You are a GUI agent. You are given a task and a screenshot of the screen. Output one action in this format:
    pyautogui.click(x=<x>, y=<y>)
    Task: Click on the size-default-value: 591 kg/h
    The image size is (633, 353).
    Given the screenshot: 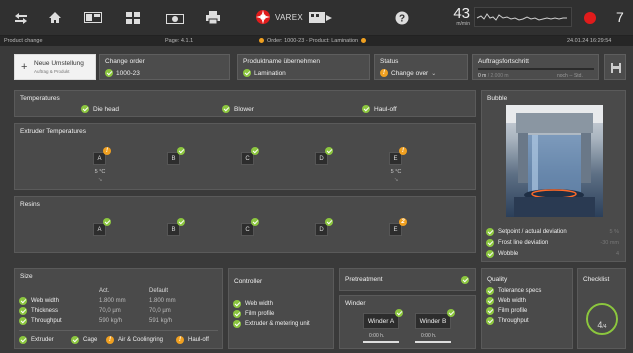 What is the action you would take?
    pyautogui.click(x=161, y=321)
    